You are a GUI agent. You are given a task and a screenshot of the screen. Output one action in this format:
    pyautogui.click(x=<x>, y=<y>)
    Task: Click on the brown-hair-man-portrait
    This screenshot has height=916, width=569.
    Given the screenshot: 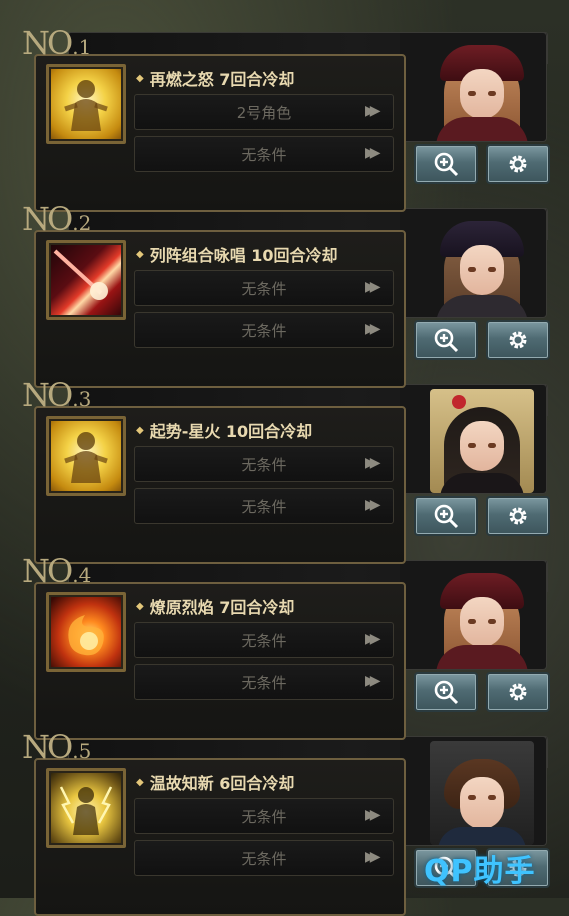 What is the action you would take?
    pyautogui.click(x=482, y=793)
    